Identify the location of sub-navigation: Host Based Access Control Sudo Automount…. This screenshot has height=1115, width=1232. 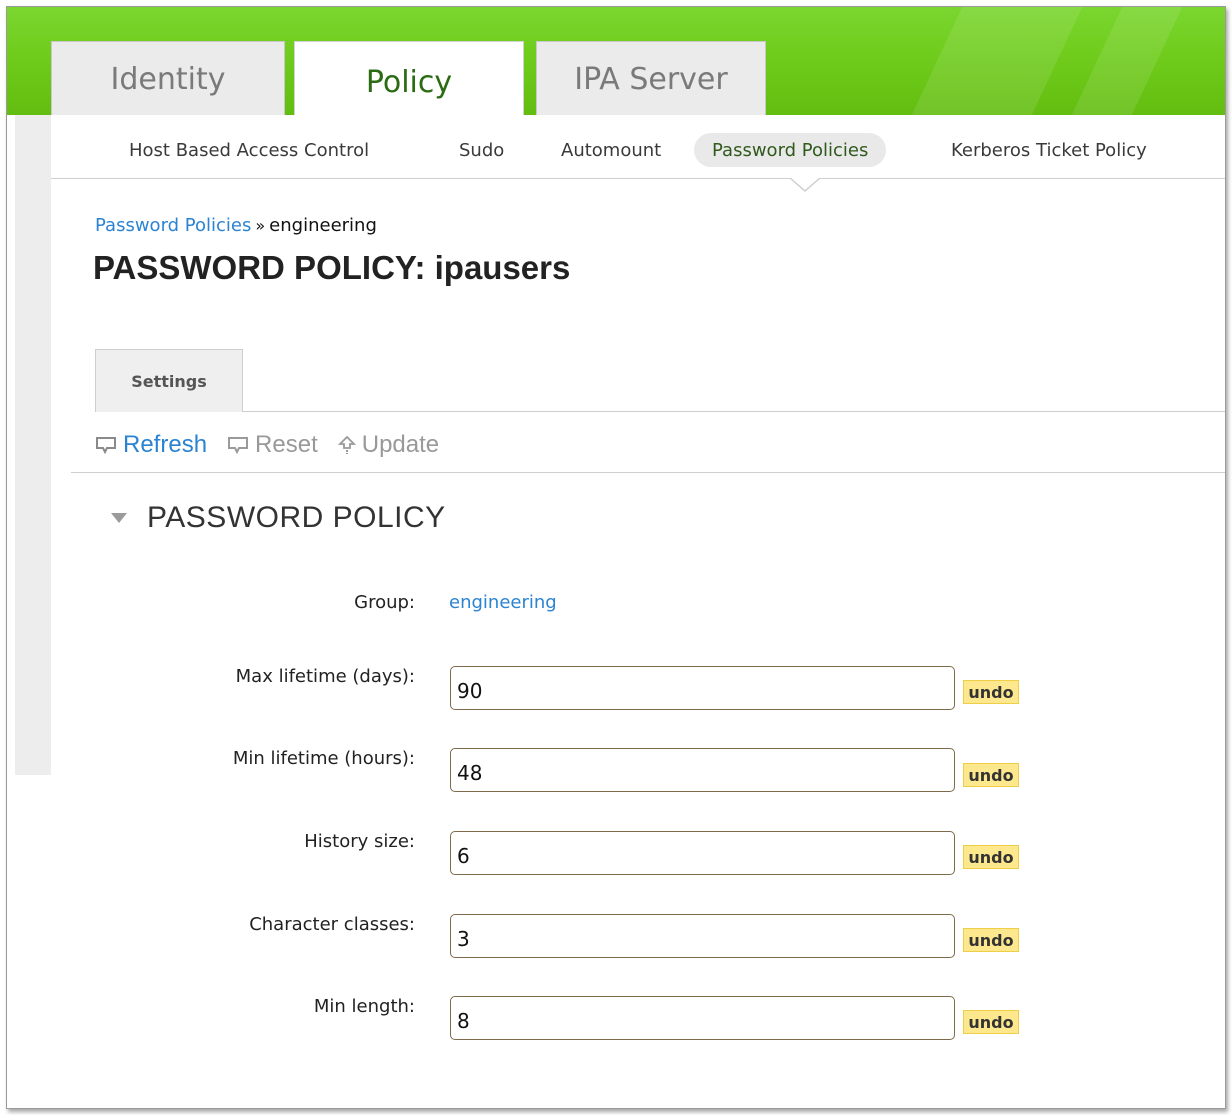
(638, 147).